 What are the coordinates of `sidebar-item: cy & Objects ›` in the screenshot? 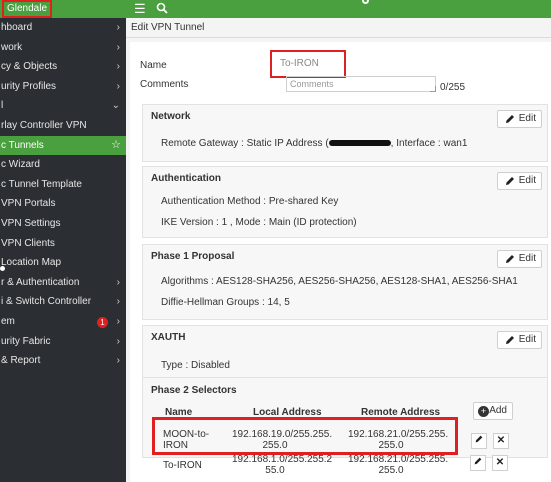 It's located at (63, 67).